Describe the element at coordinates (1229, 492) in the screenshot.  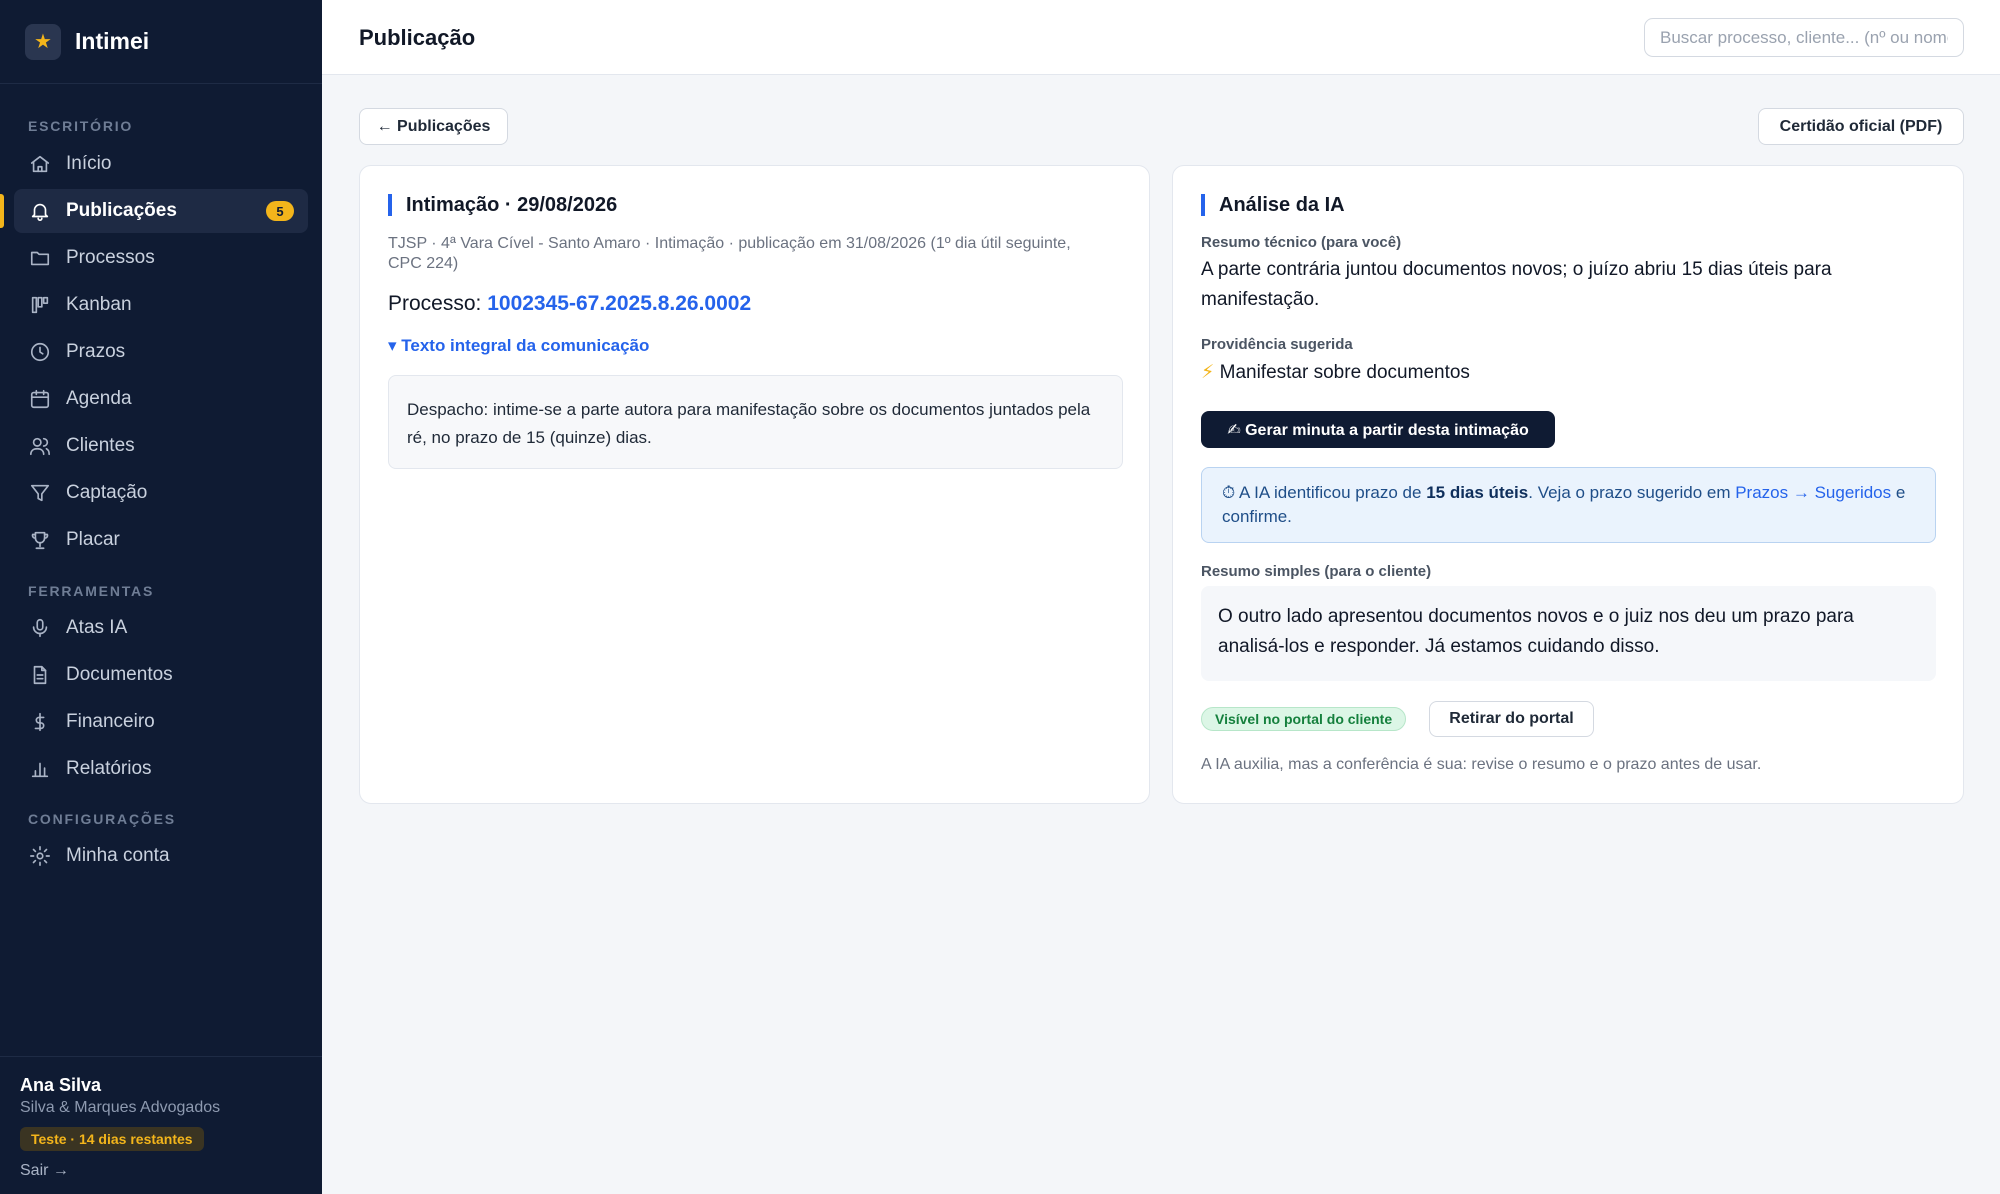
I see `timer-icon: ⏱` at that location.